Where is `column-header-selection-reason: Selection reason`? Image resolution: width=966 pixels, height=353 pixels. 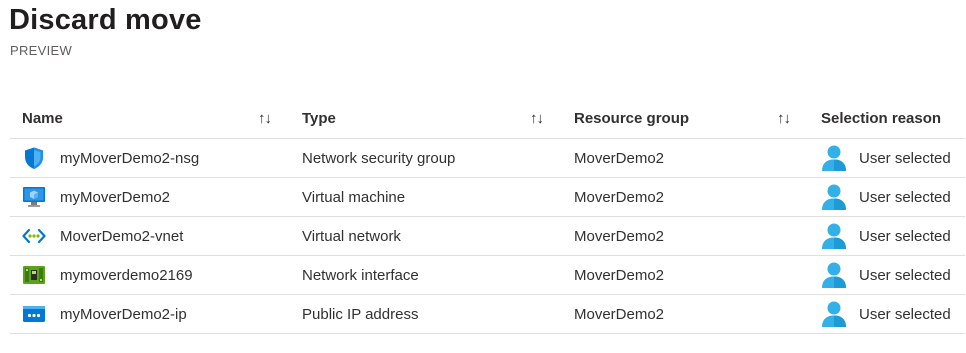 column-header-selection-reason: Selection reason is located at coordinates (881, 118).